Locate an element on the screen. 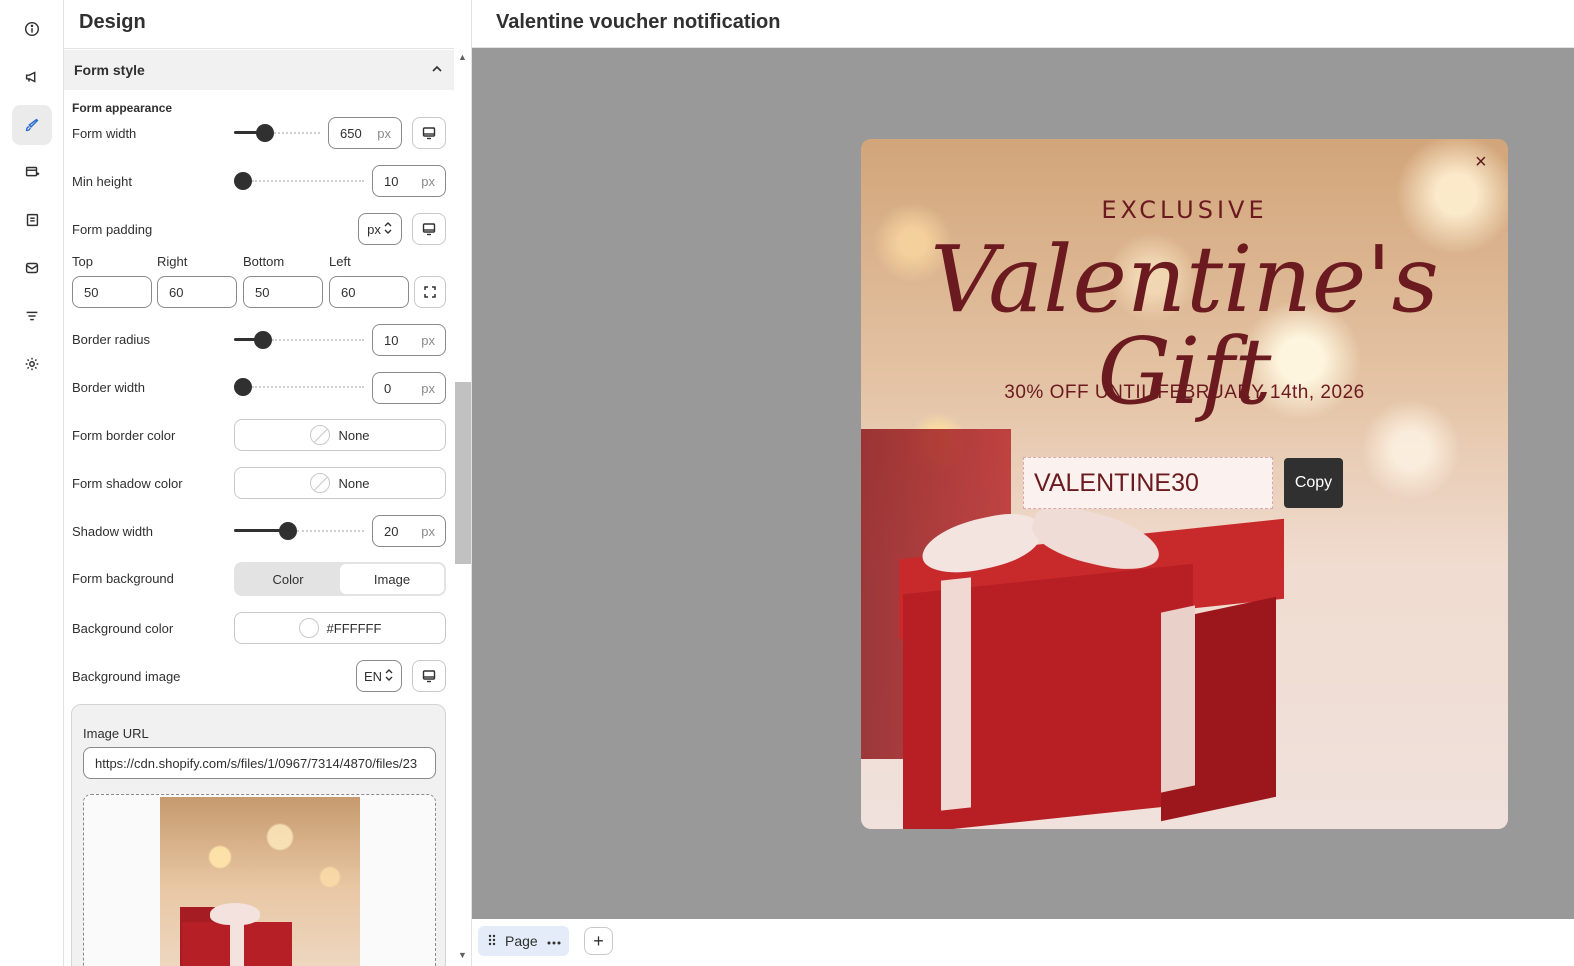  border-radius-input: 10 px is located at coordinates (409, 340).